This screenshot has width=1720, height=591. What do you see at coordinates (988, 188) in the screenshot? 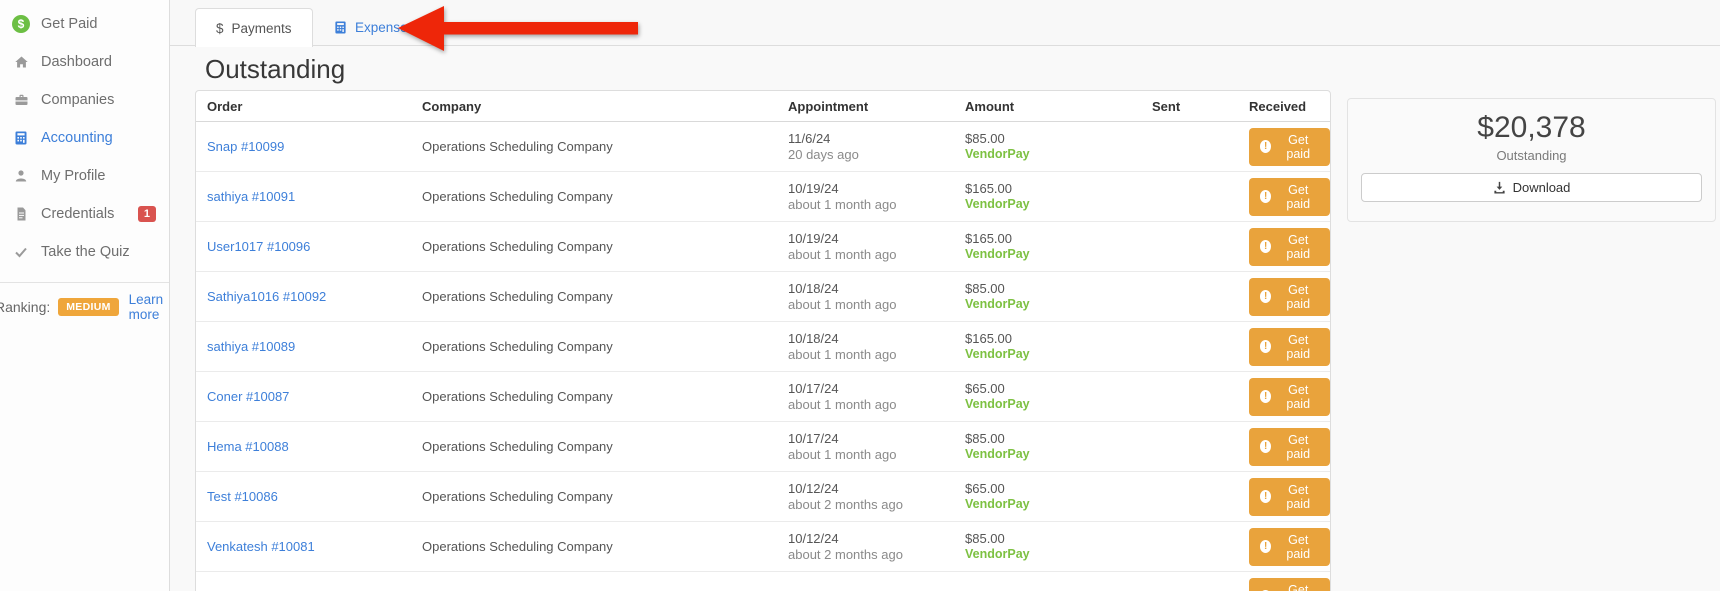
I see `amount-value: $165.00` at bounding box center [988, 188].